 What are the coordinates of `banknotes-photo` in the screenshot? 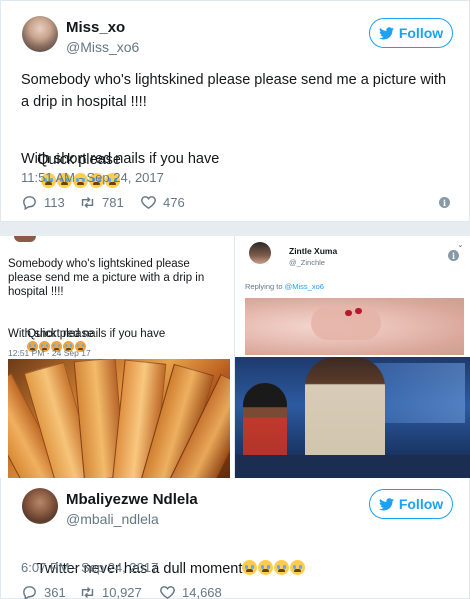 It's located at (119, 418).